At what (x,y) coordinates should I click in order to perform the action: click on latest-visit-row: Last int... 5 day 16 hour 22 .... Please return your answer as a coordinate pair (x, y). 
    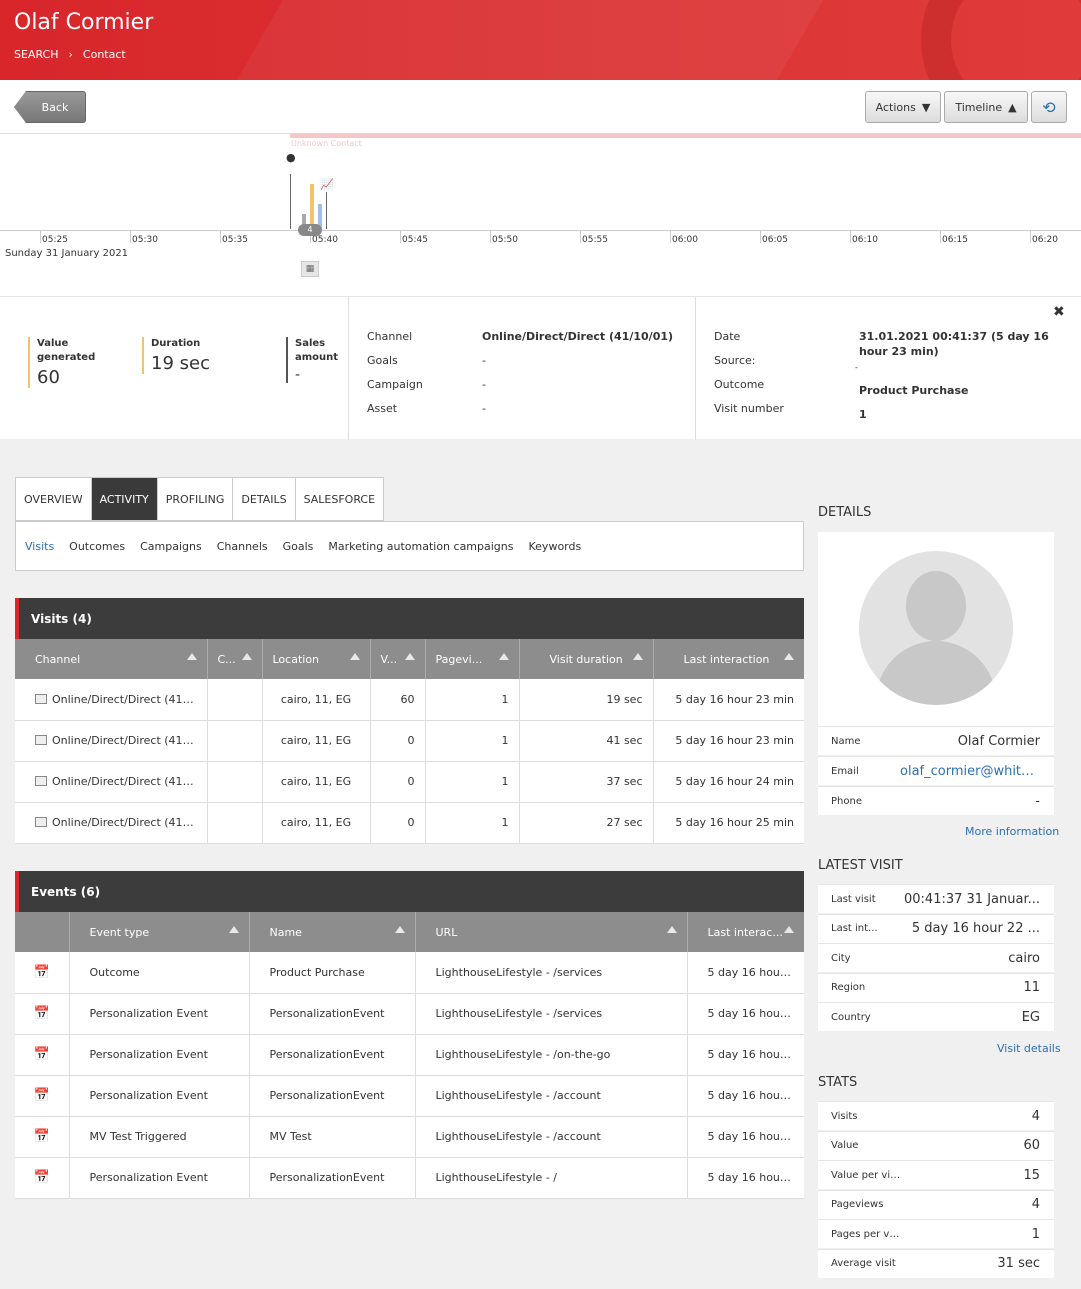
    Looking at the image, I should click on (936, 928).